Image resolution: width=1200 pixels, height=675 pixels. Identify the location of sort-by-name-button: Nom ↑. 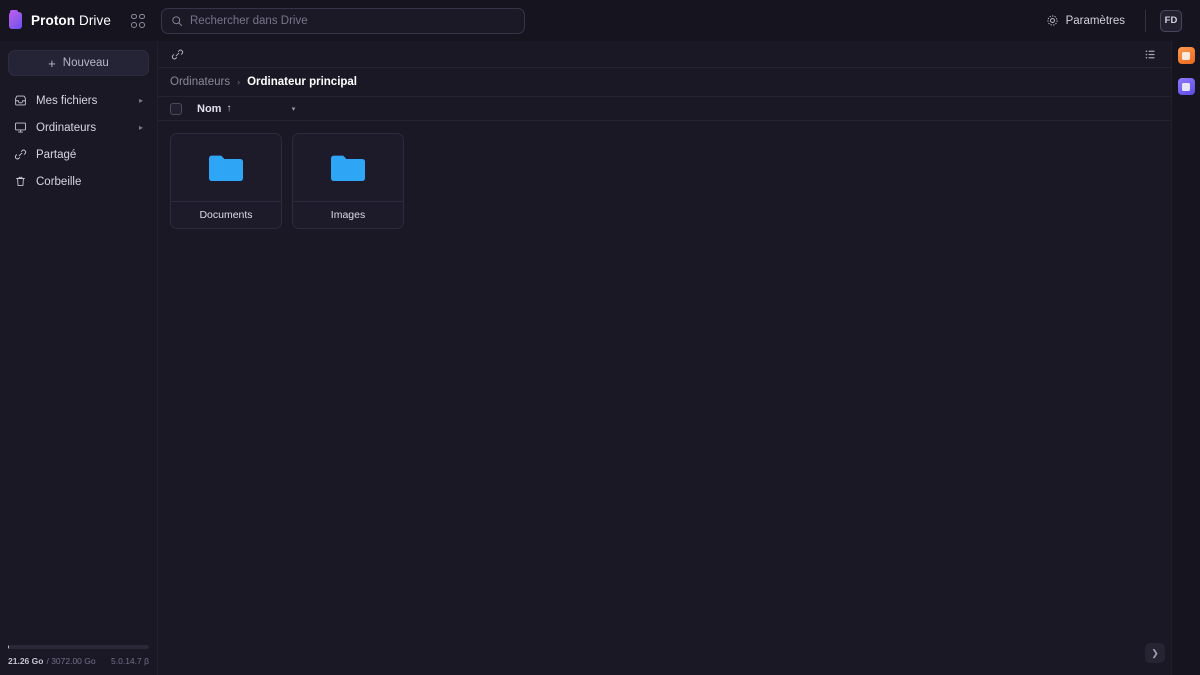
(214, 109).